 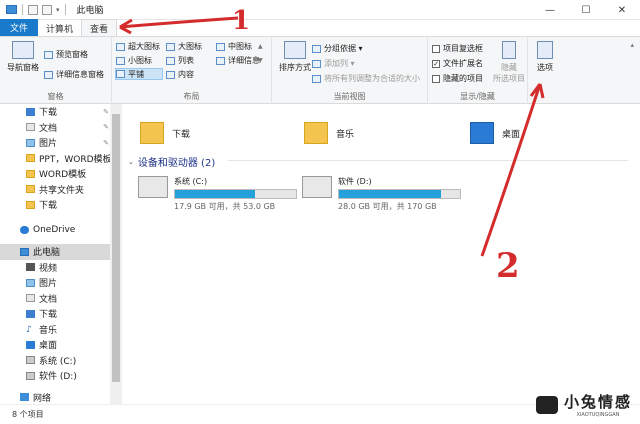 I want to click on annotation-step-2: 2, so click(x=508, y=266).